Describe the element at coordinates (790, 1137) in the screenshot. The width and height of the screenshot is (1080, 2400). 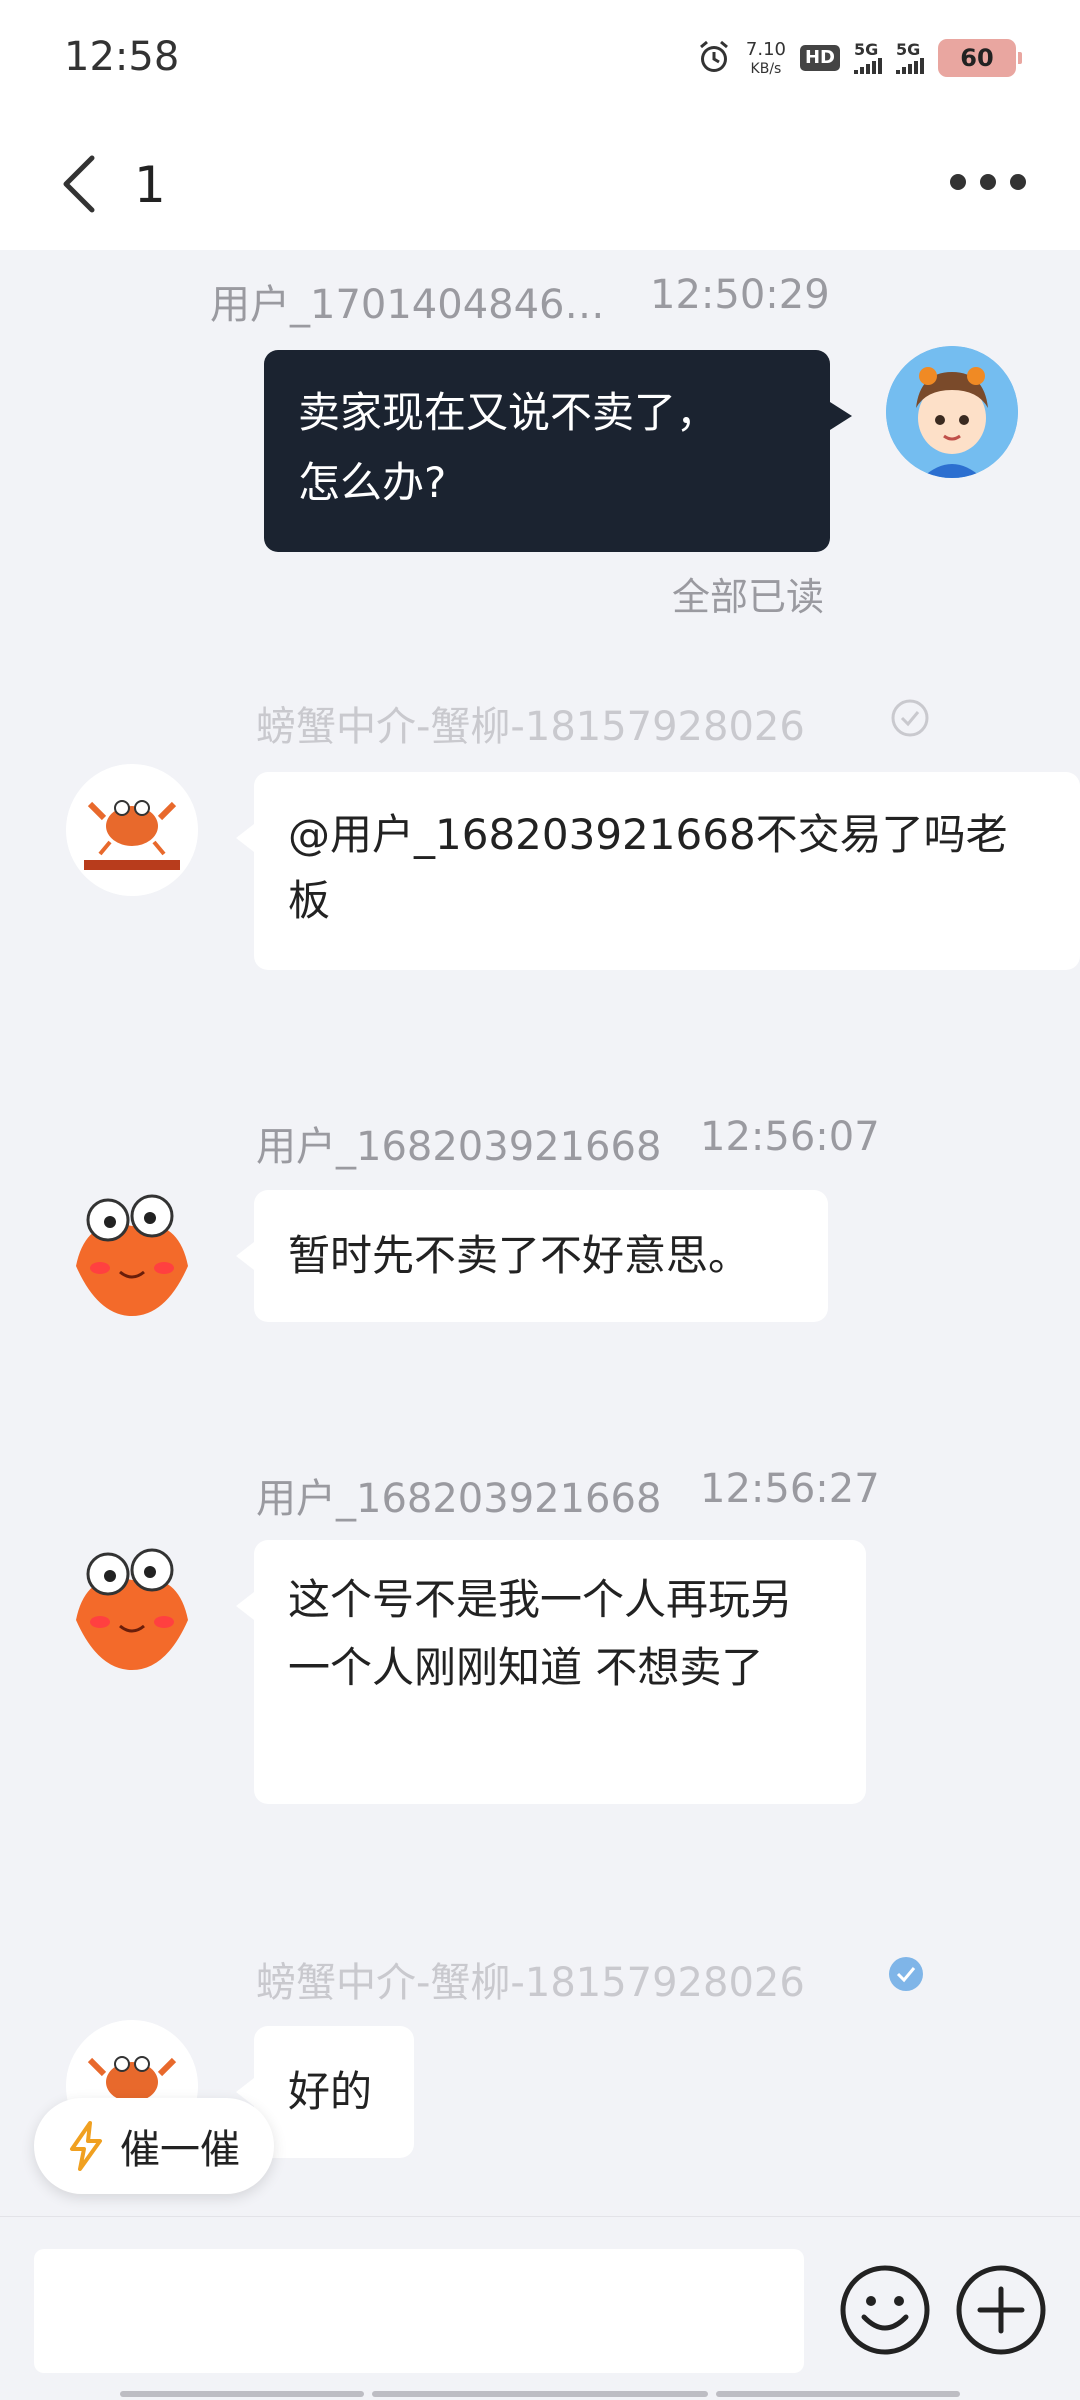
I see `message-time: 12:56:07` at that location.